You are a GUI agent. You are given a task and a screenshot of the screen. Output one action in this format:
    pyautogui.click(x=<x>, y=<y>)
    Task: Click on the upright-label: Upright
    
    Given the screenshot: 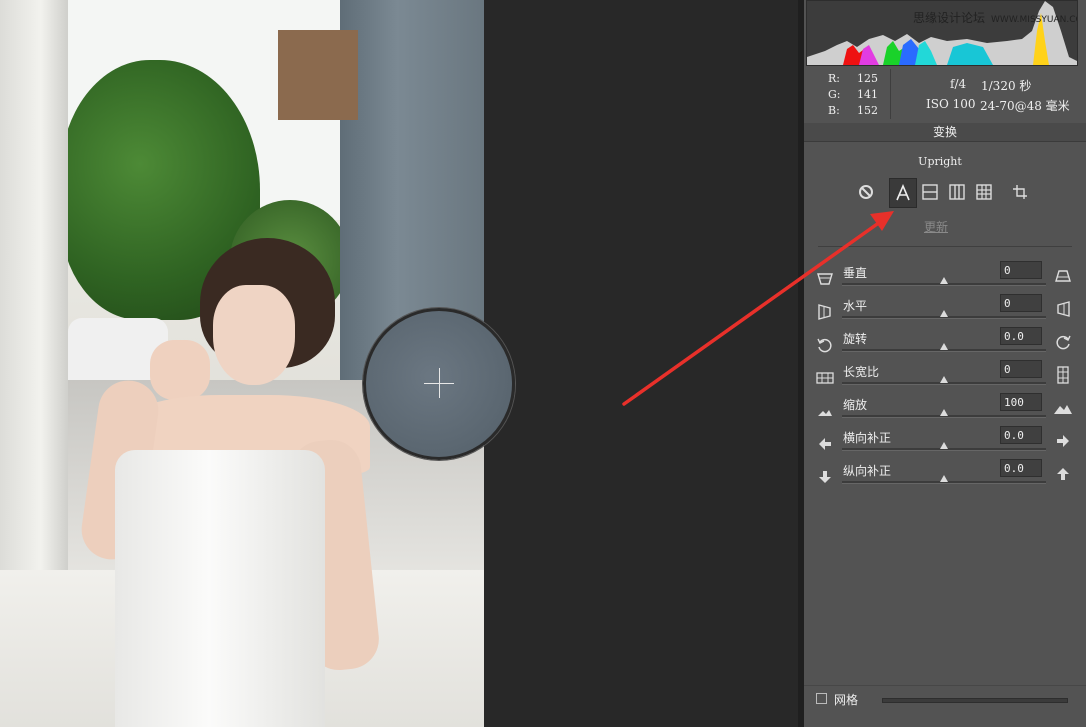 What is the action you would take?
    pyautogui.click(x=940, y=161)
    